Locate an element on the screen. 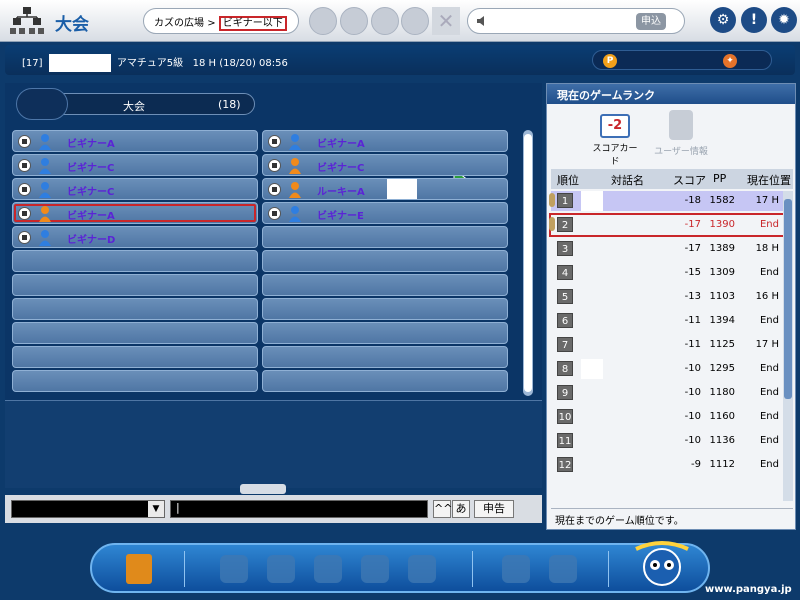  expand-tab is located at coordinates (263, 489).